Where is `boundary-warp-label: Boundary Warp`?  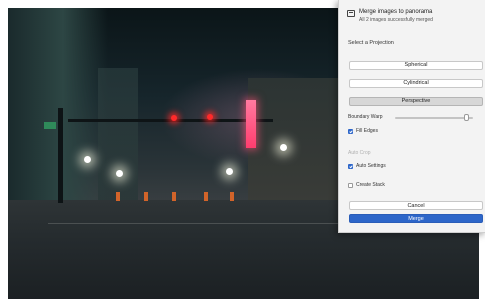 boundary-warp-label: Boundary Warp is located at coordinates (365, 117).